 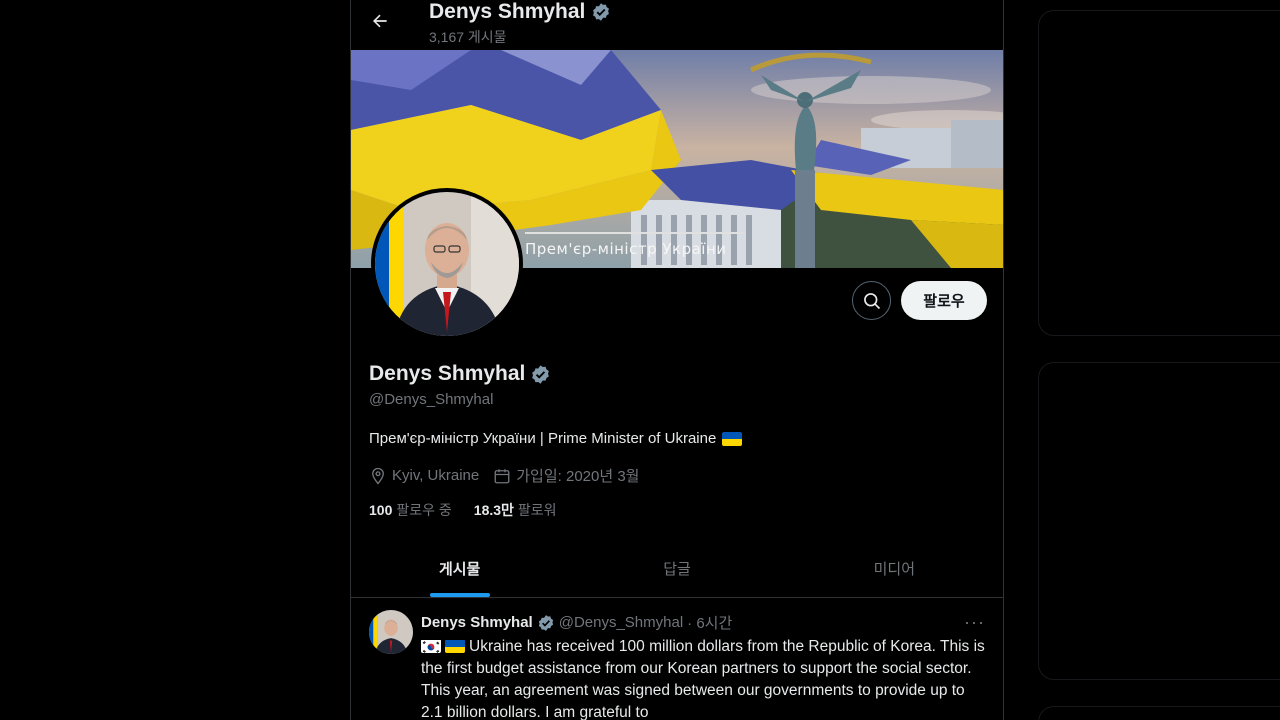 I want to click on right-panel-bottom, so click(x=1159, y=713).